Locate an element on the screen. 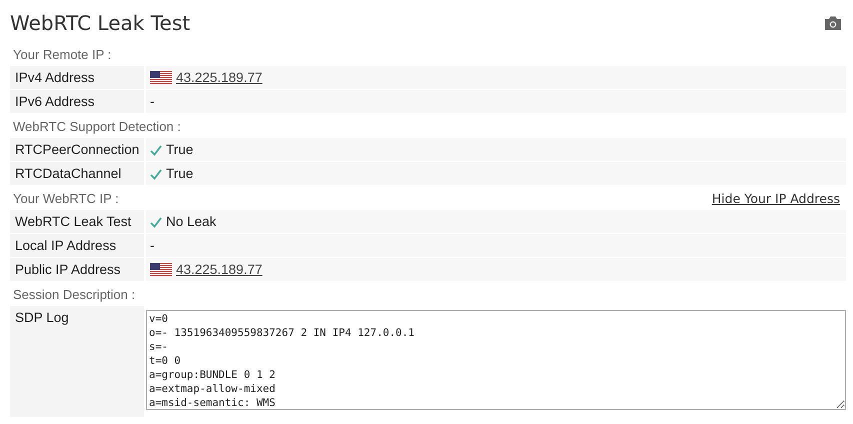 The width and height of the screenshot is (853, 424). label-cell: SDP Log is located at coordinates (77, 361).